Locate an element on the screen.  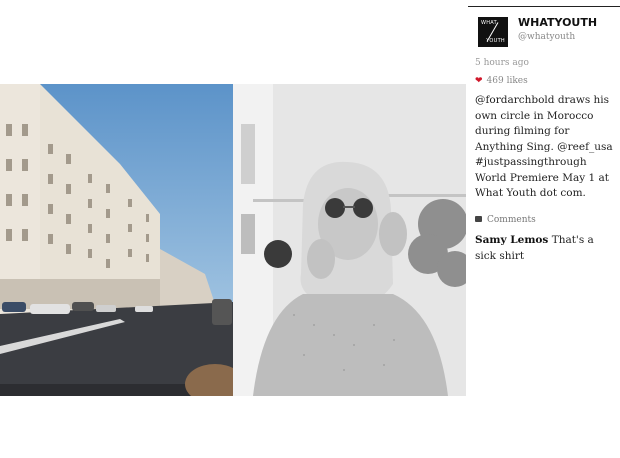
comment-icon is located at coordinates (478, 219).